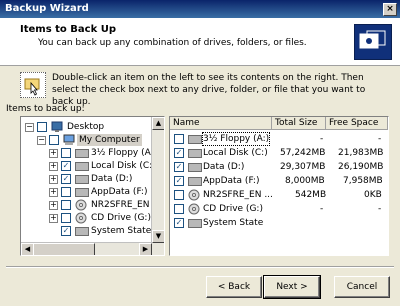  What do you see at coordinates (200, 9) in the screenshot?
I see `title-bar: Backup Wizard ×` at bounding box center [200, 9].